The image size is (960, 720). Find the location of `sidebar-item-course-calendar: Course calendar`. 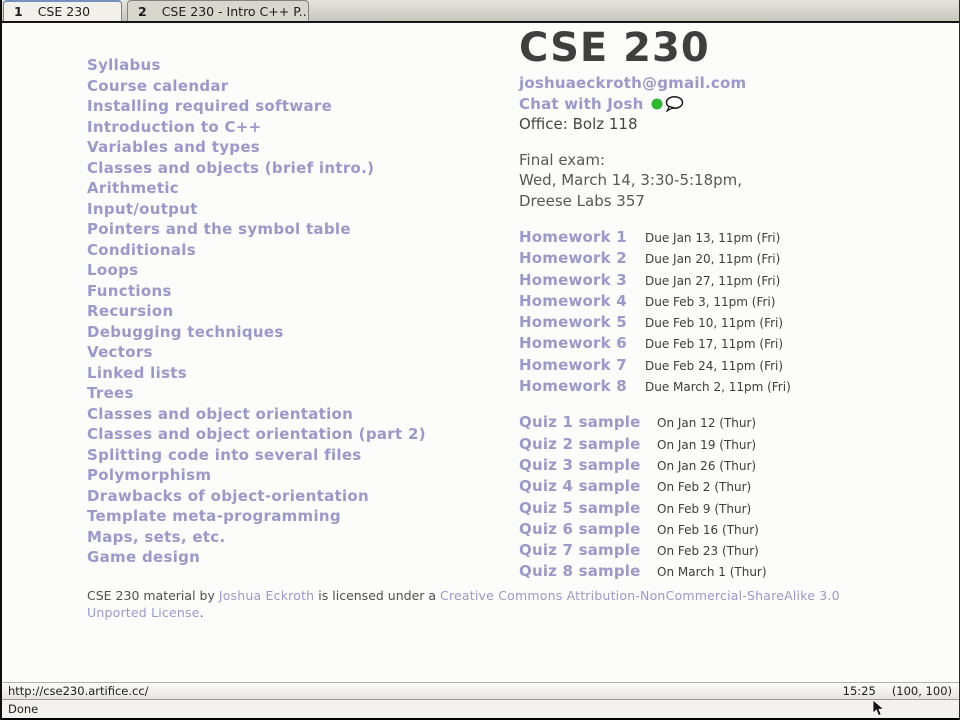

sidebar-item-course-calendar: Course calendar is located at coordinates (256, 86).